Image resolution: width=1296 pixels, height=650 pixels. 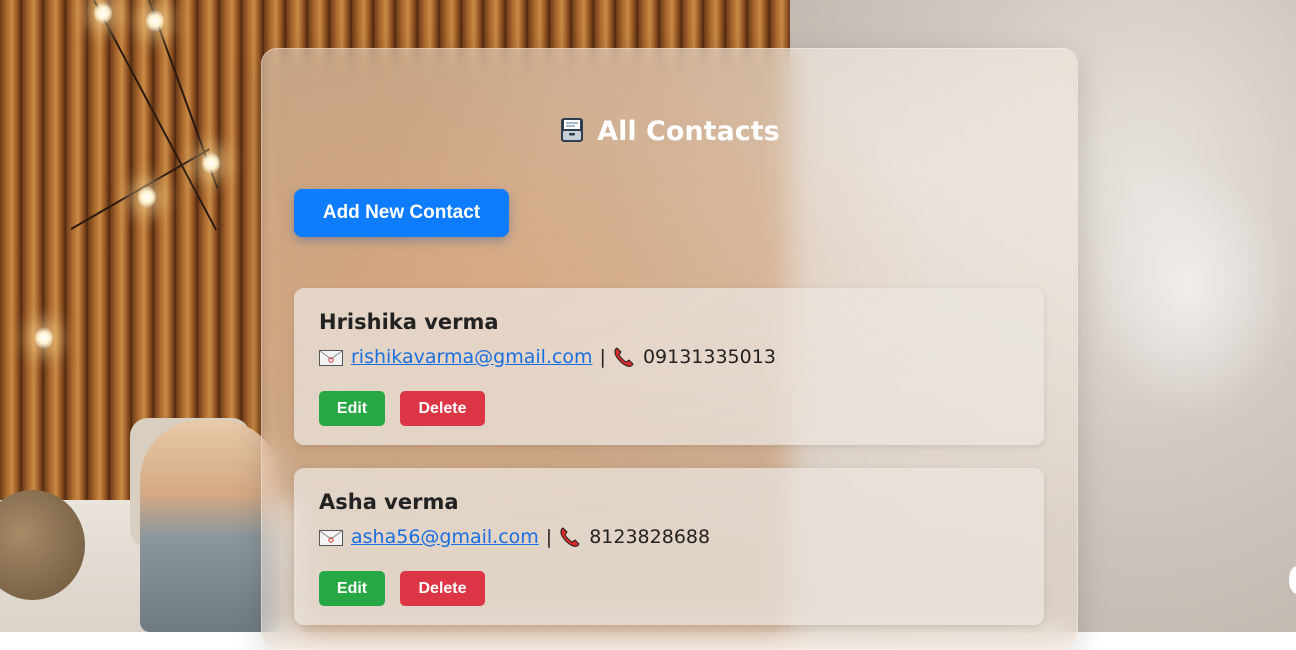 What do you see at coordinates (472, 357) in the screenshot?
I see `contact-email-link: rishikavarma@gmail.com` at bounding box center [472, 357].